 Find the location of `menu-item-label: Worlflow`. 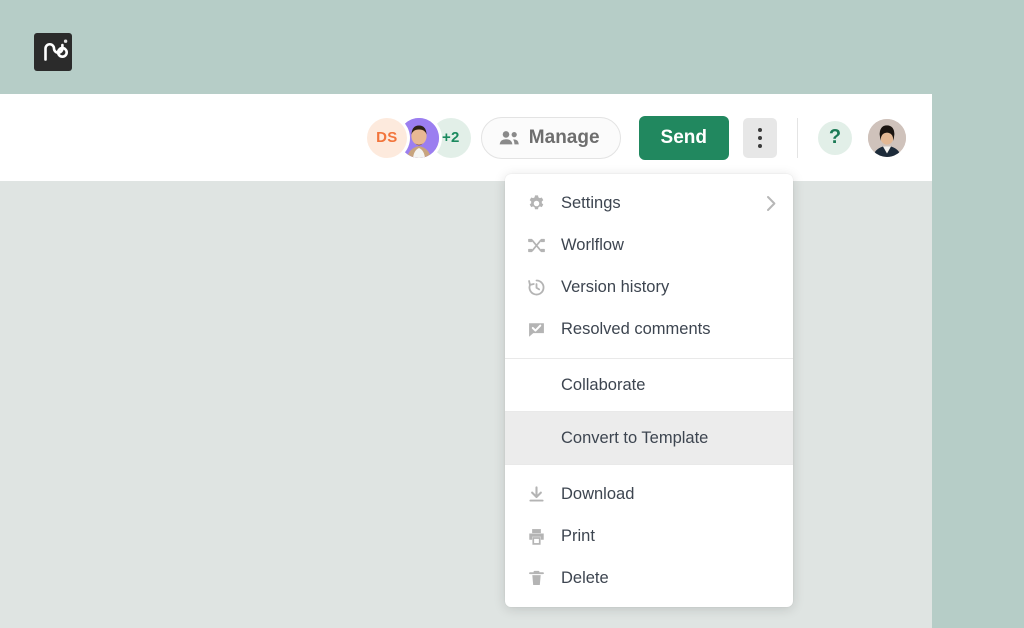

menu-item-label: Worlflow is located at coordinates (592, 244).